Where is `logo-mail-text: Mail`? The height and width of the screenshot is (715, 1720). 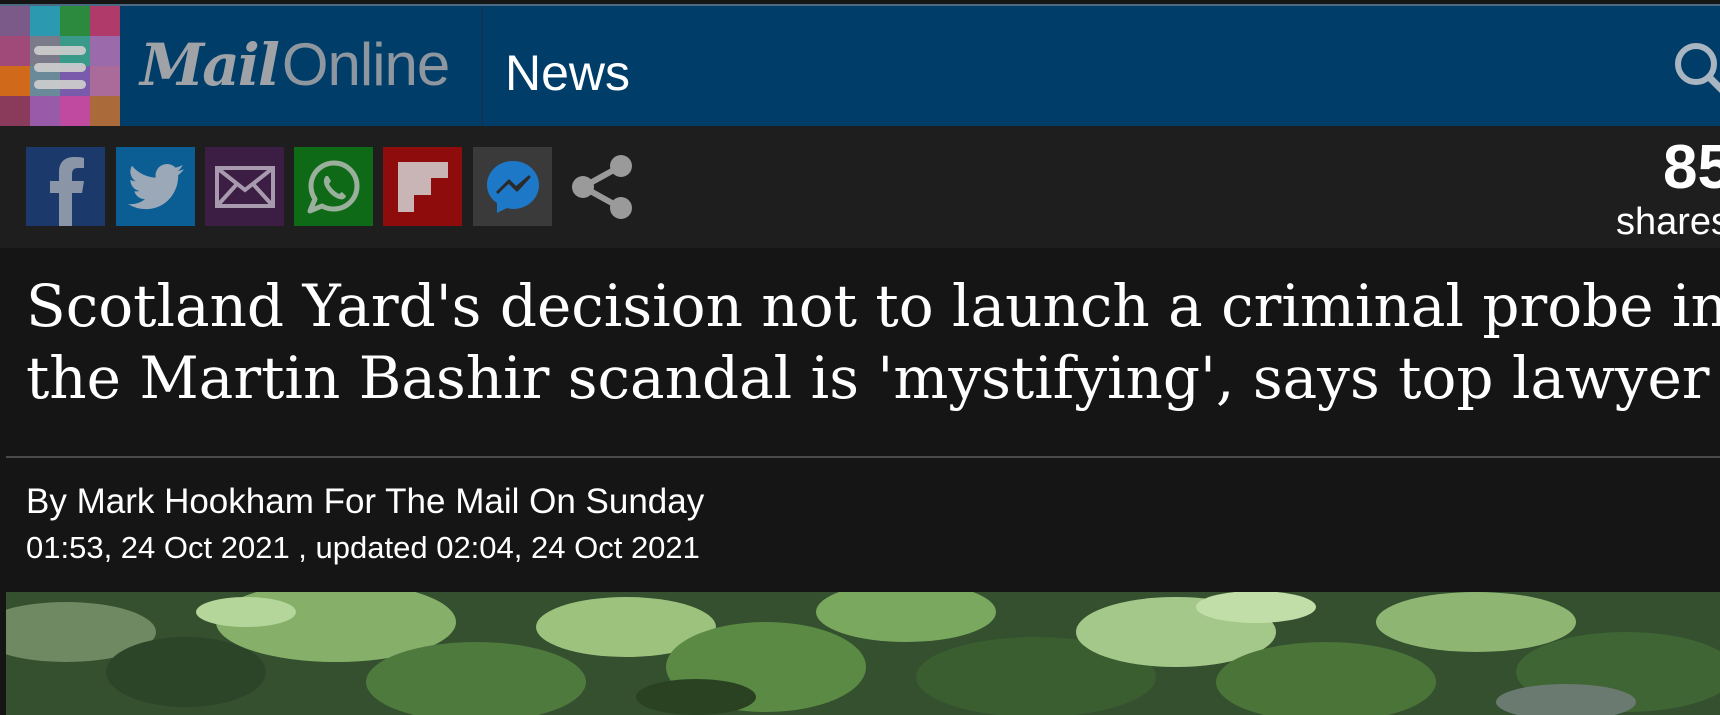
logo-mail-text: Mail is located at coordinates (210, 65).